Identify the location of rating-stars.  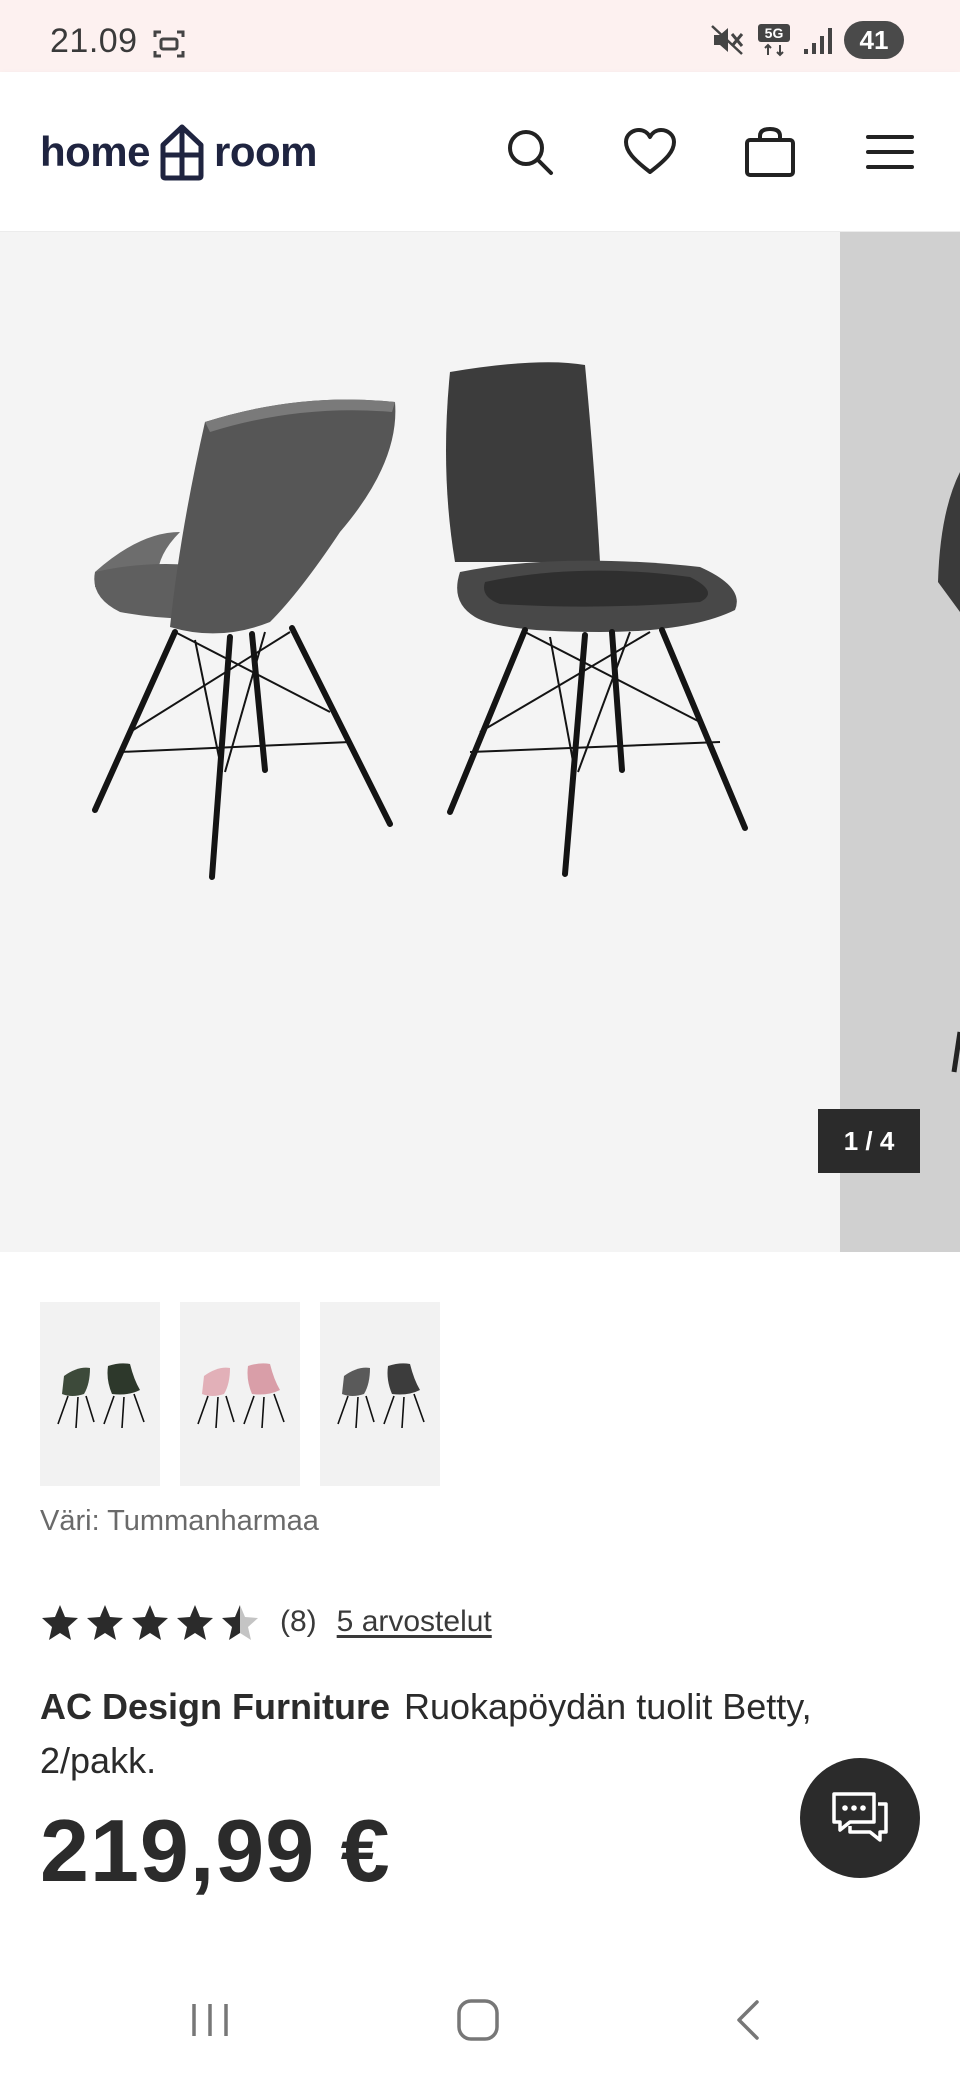
(150, 1622).